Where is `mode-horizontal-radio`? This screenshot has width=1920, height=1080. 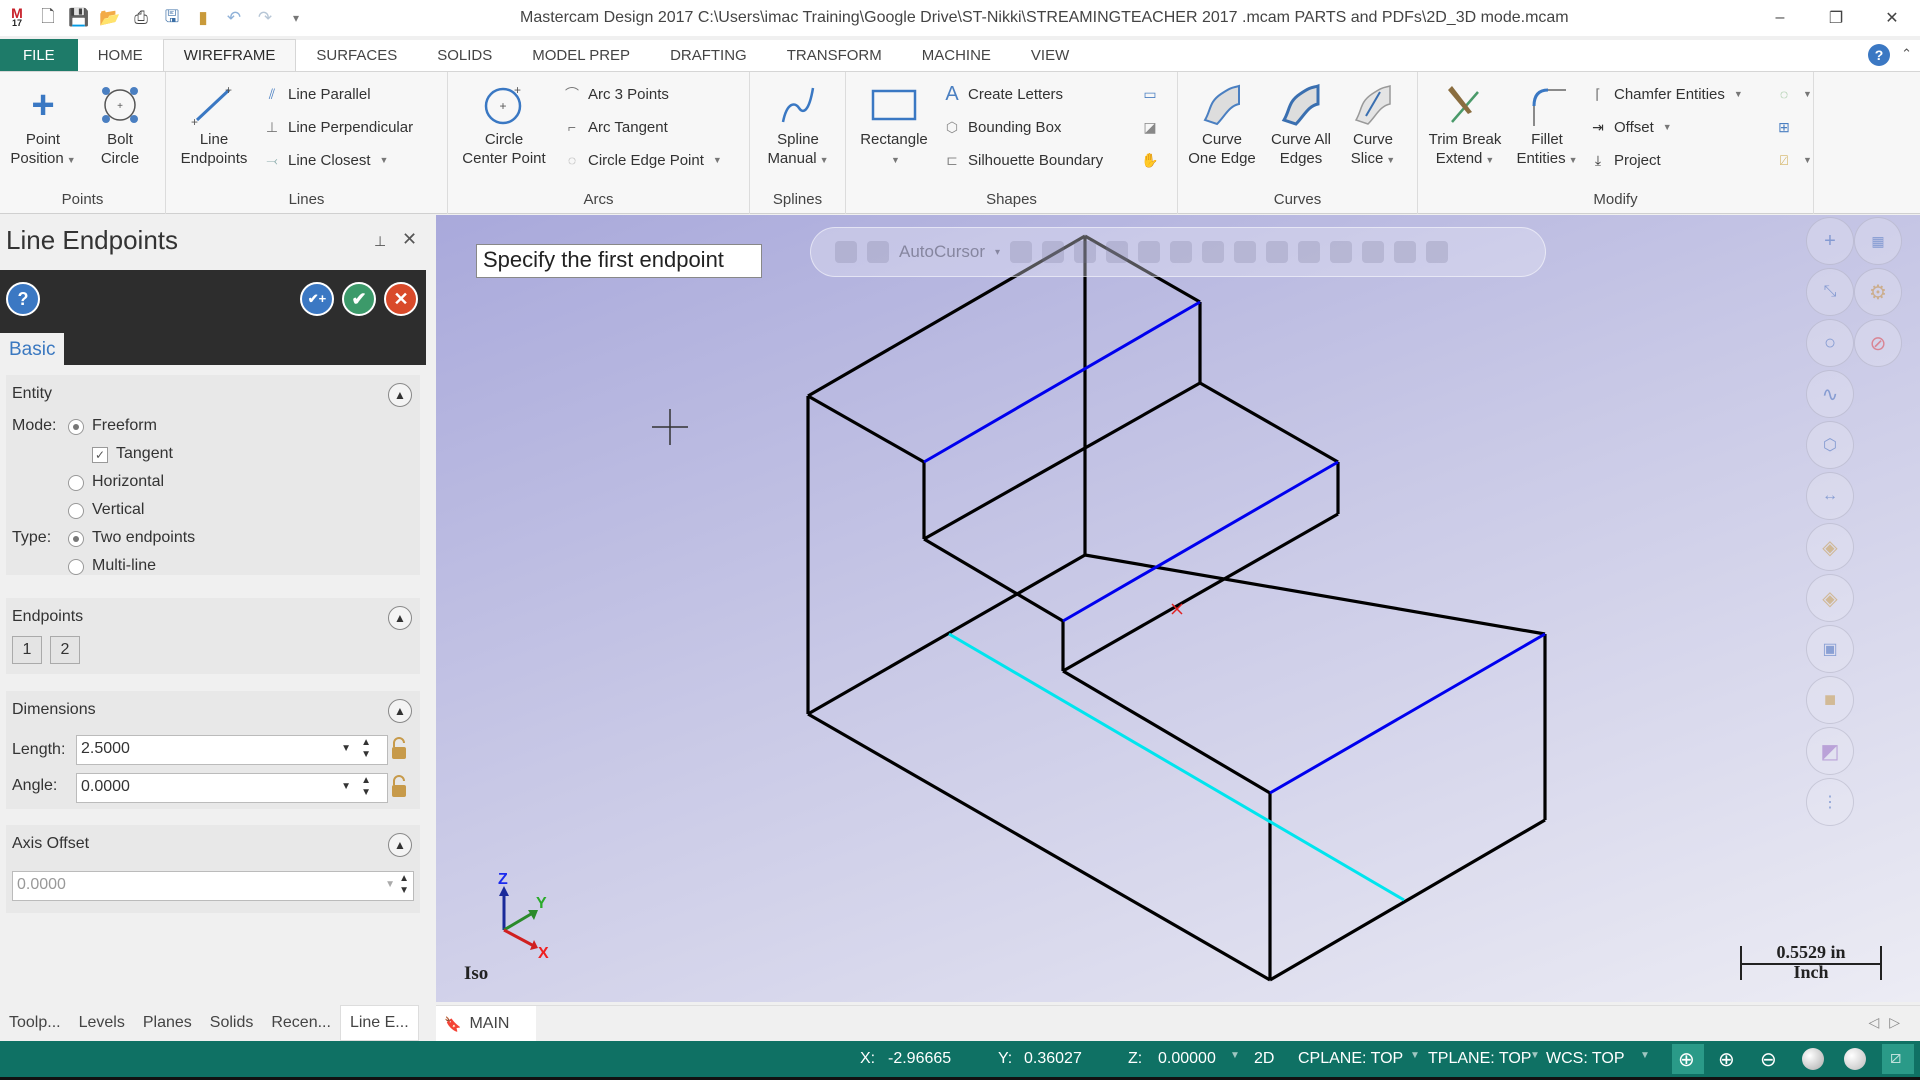
mode-horizontal-radio is located at coordinates (76, 483).